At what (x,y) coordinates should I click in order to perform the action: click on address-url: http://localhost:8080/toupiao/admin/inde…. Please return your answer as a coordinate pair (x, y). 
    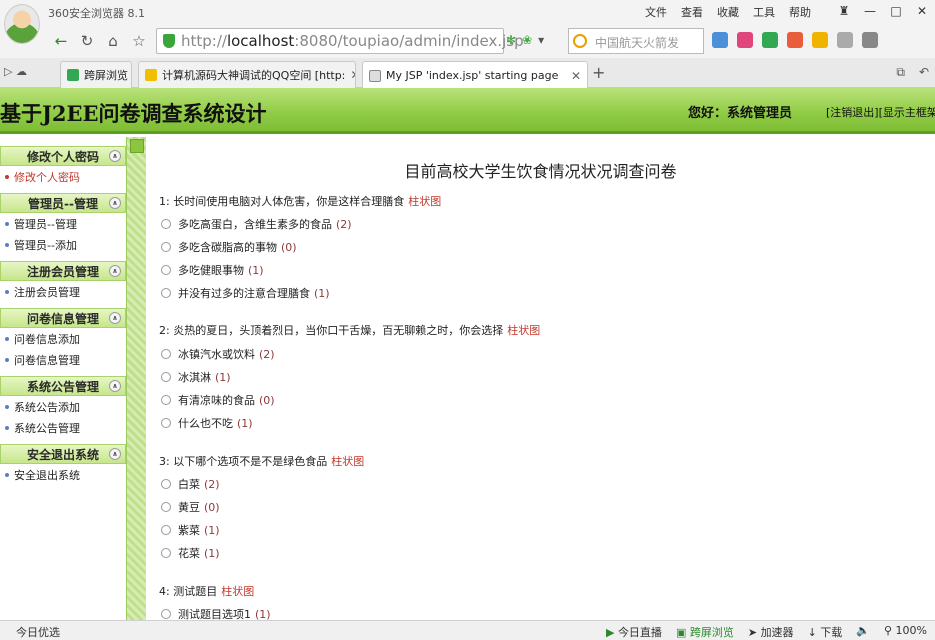
    Looking at the image, I should click on (352, 41).